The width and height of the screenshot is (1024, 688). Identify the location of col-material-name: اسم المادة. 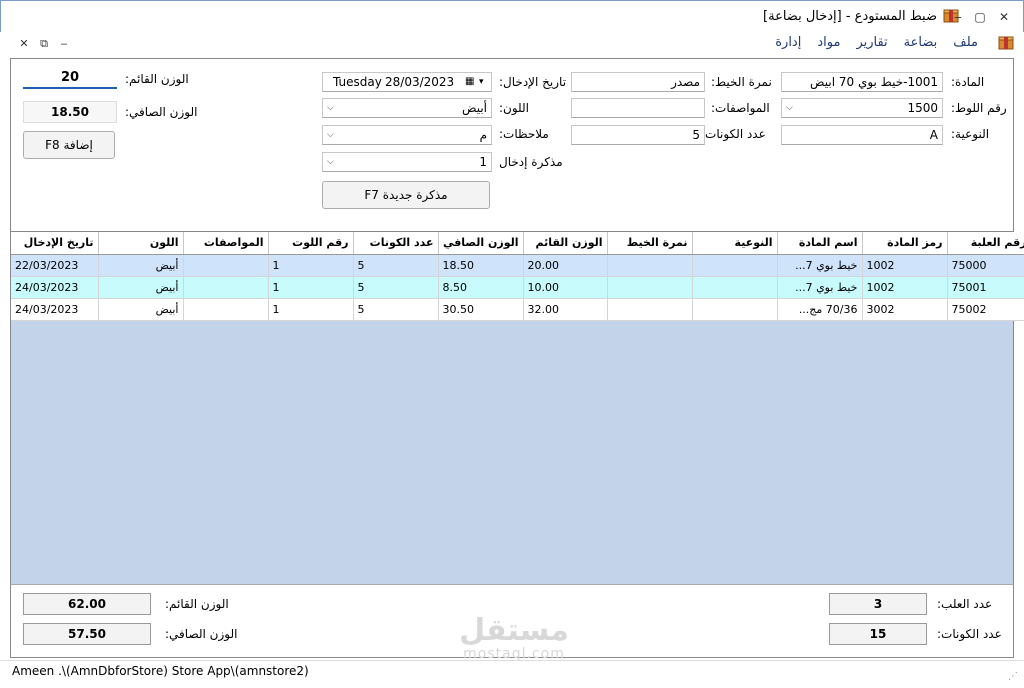
(820, 243).